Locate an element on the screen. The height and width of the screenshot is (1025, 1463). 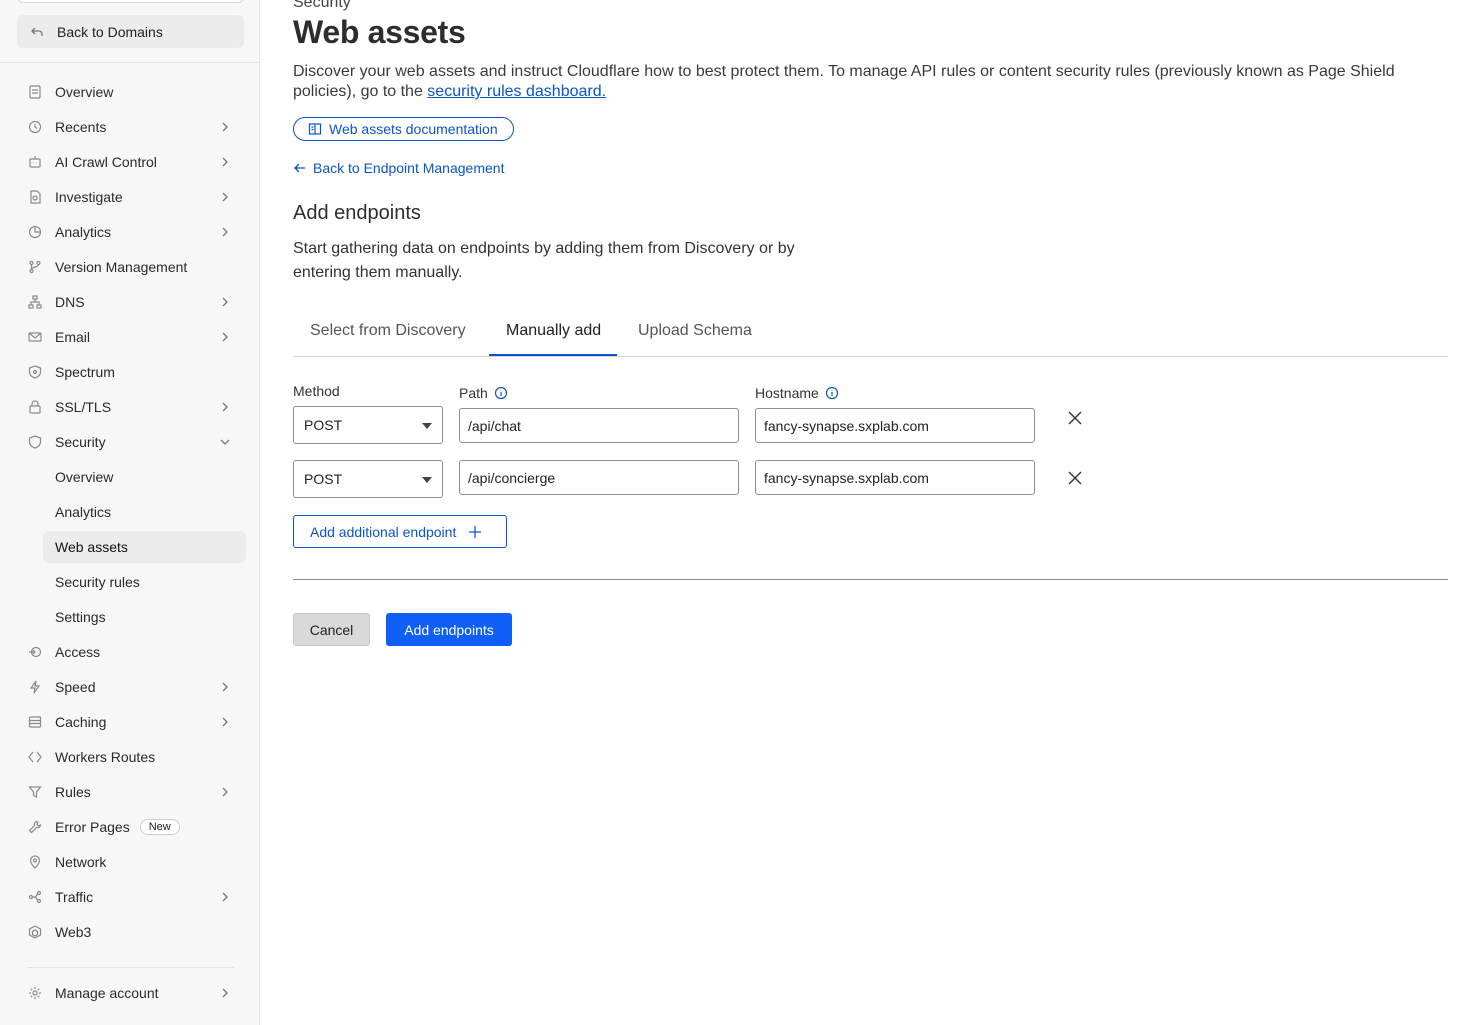
sidebar-item-label: Investigate is located at coordinates (89, 197).